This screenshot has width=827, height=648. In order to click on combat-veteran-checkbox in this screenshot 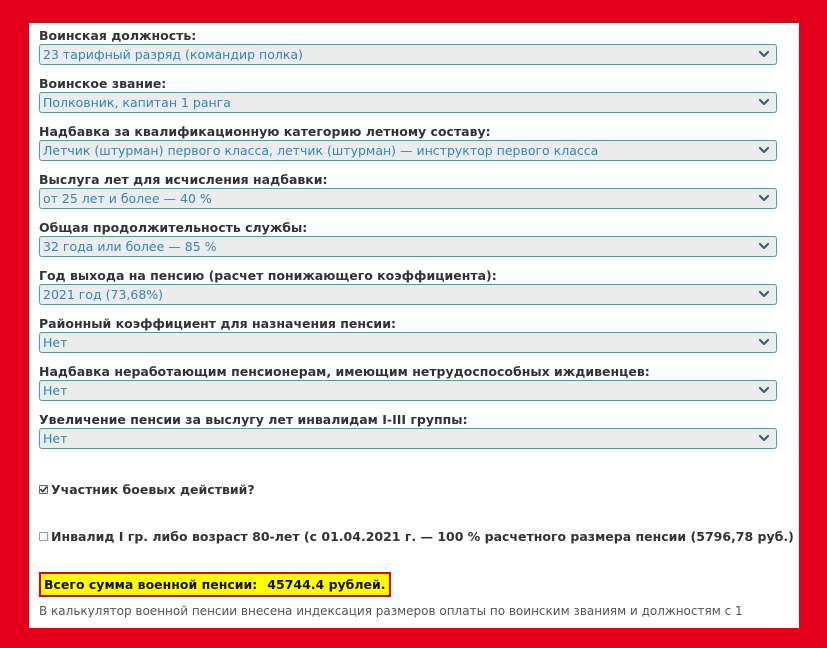, I will do `click(43, 489)`.